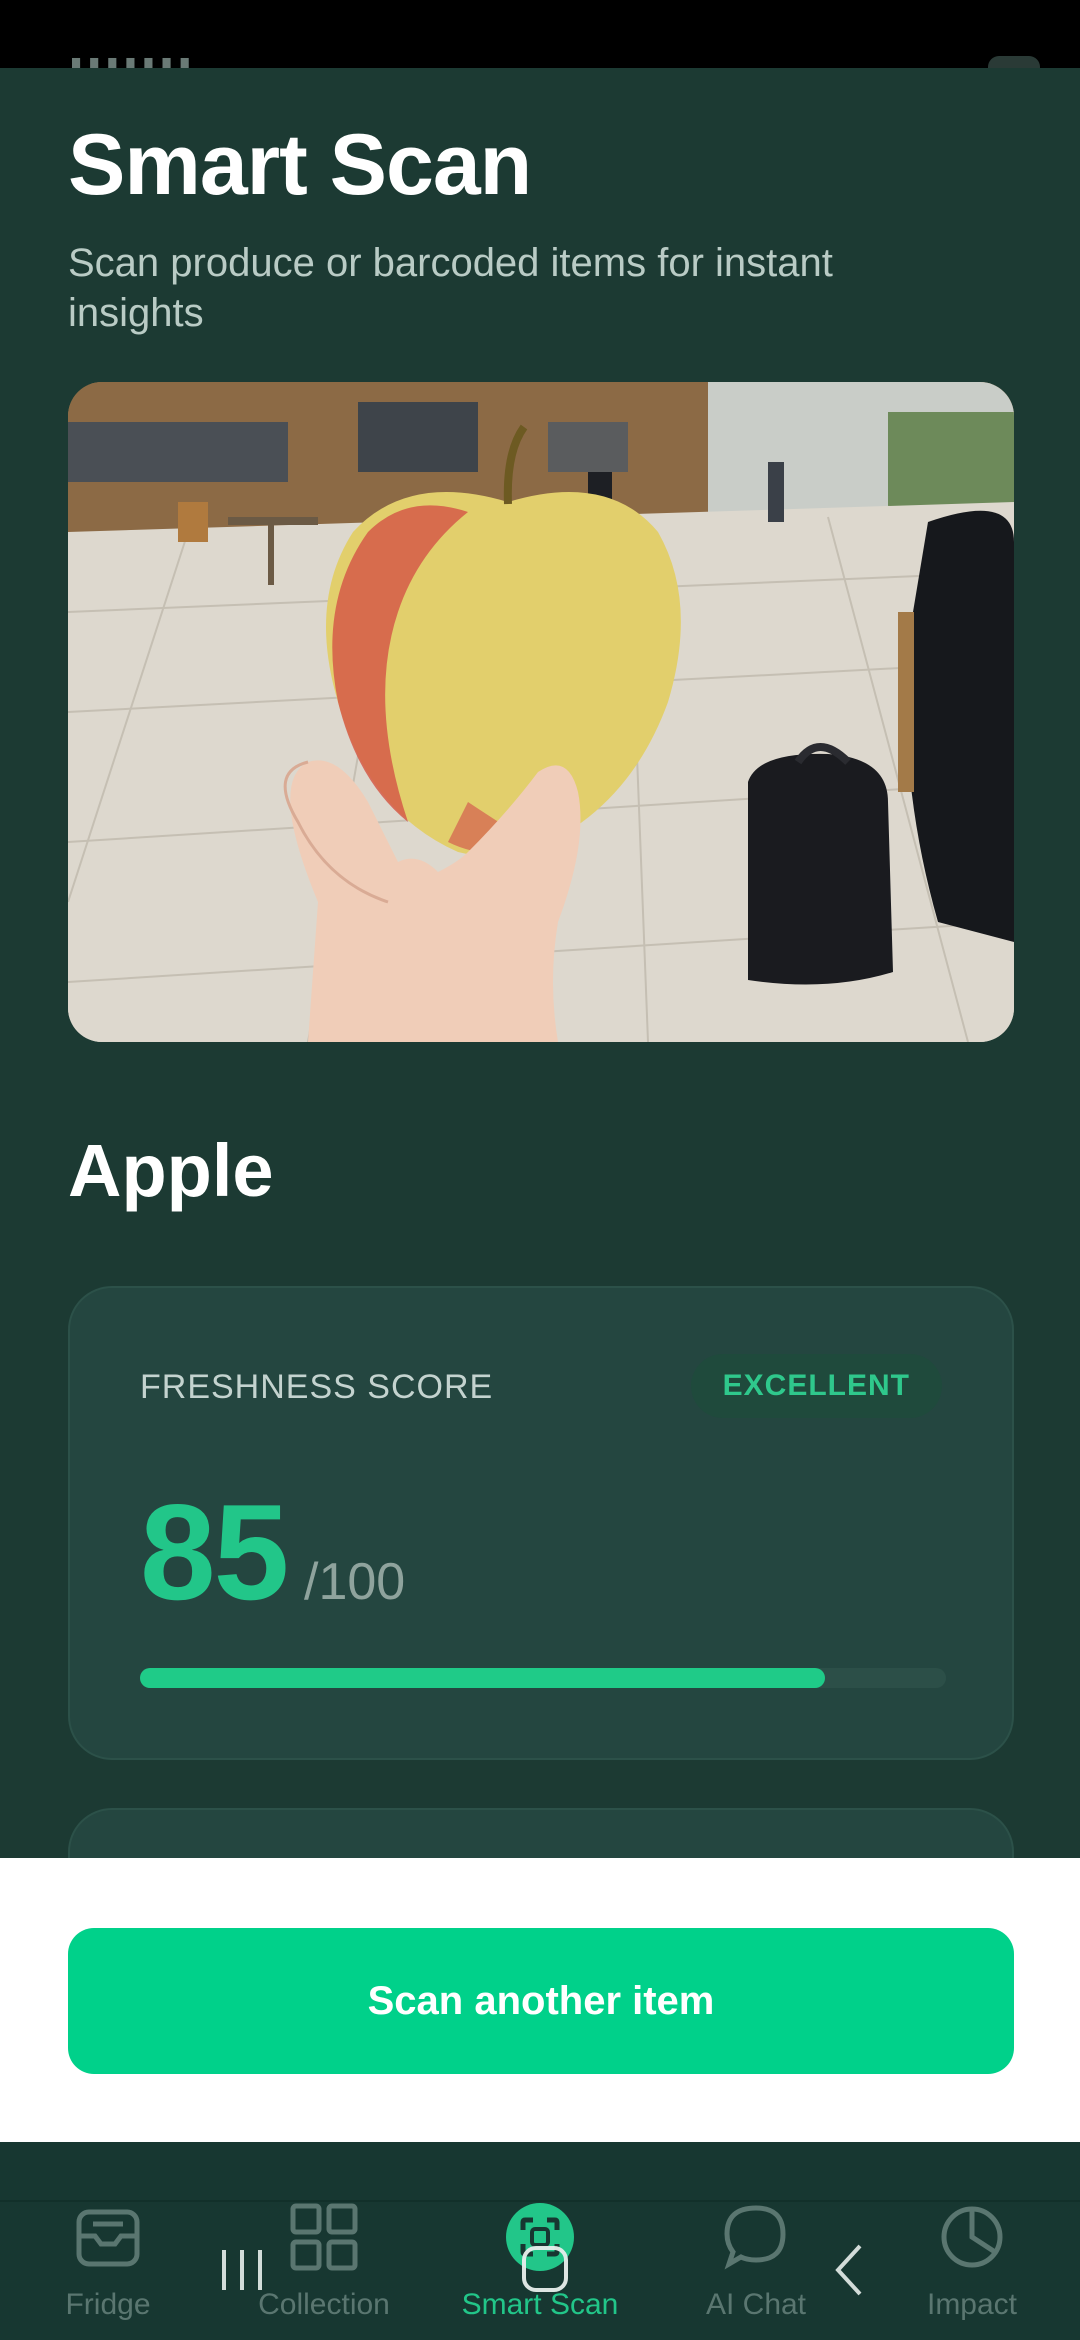  Describe the element at coordinates (755, 2237) in the screenshot. I see `chat-bubble-icon` at that location.